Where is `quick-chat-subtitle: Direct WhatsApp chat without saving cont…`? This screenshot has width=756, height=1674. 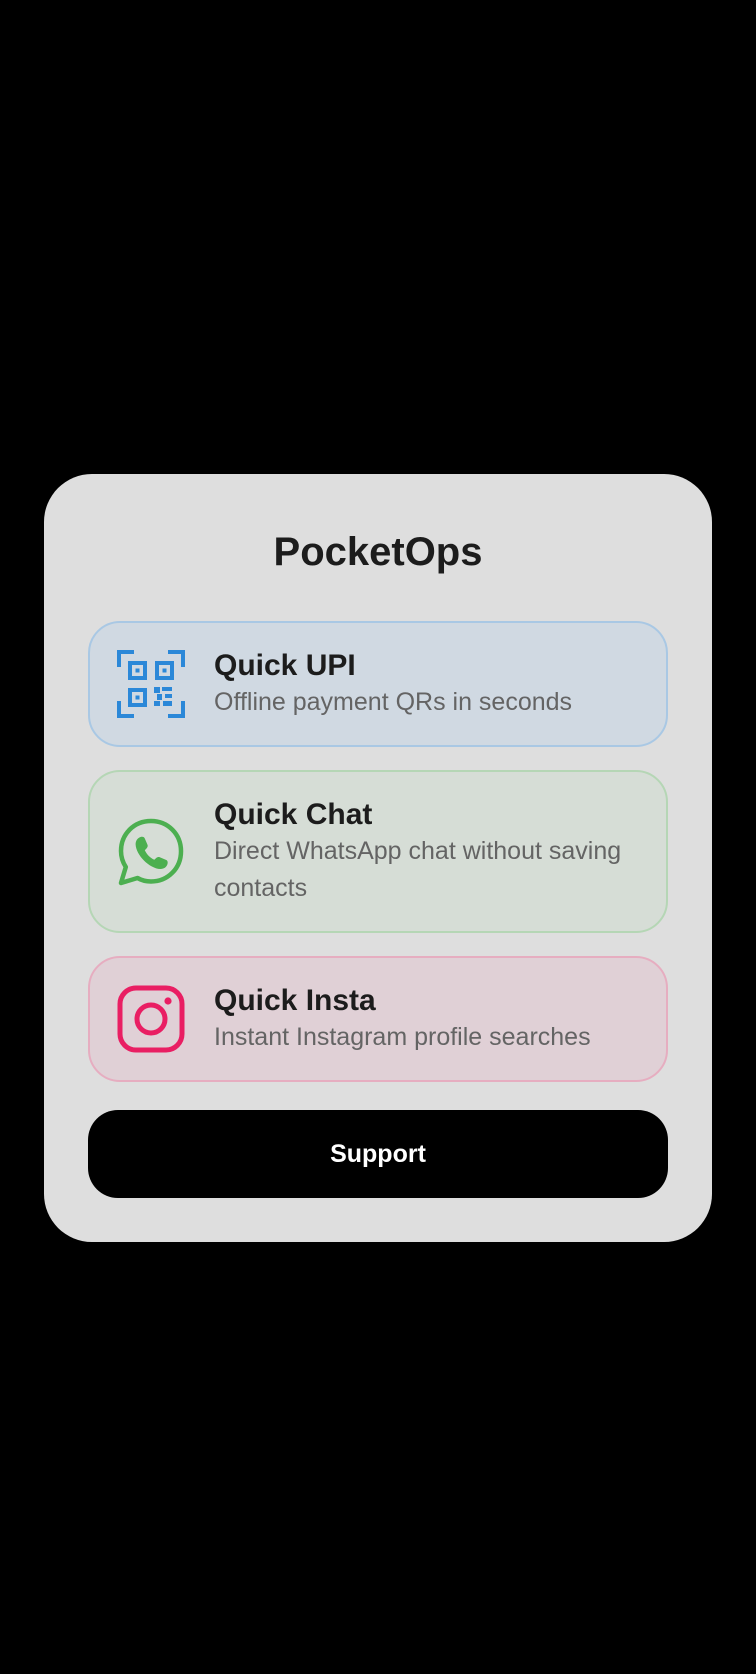 quick-chat-subtitle: Direct WhatsApp chat without saving cont… is located at coordinates (418, 869).